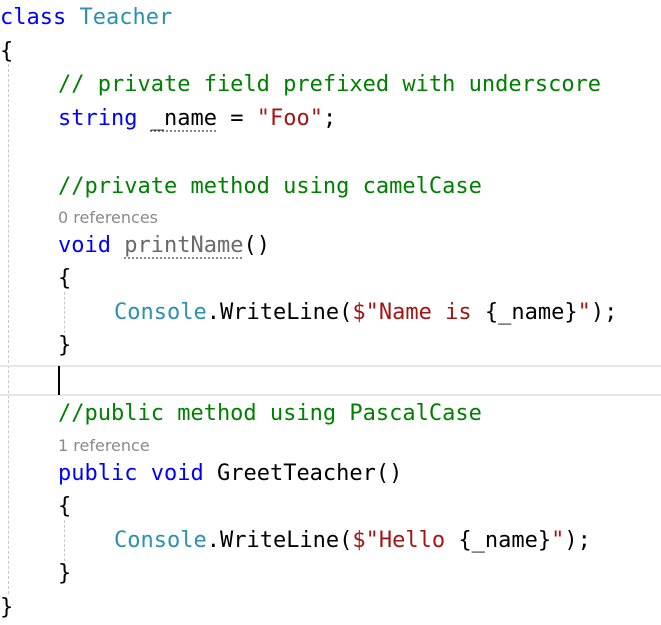 This screenshot has width=661, height=625. Describe the element at coordinates (425, 312) in the screenshot. I see `string-literal: "Name is` at that location.